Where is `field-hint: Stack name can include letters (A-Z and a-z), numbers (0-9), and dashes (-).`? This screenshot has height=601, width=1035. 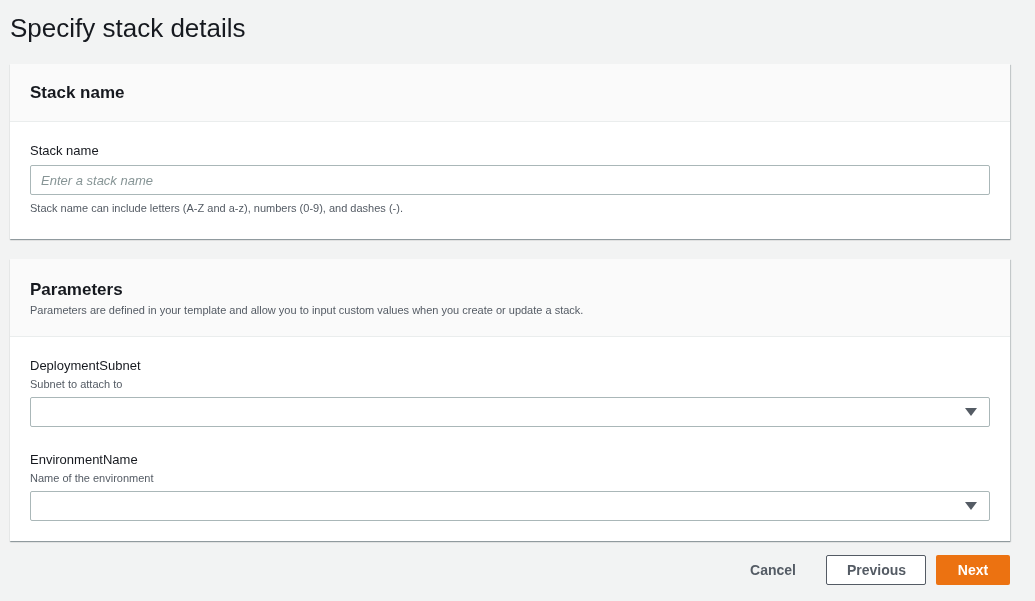 field-hint: Stack name can include letters (A-Z and a-z), numbers (0-9), and dashes (-). is located at coordinates (216, 208).